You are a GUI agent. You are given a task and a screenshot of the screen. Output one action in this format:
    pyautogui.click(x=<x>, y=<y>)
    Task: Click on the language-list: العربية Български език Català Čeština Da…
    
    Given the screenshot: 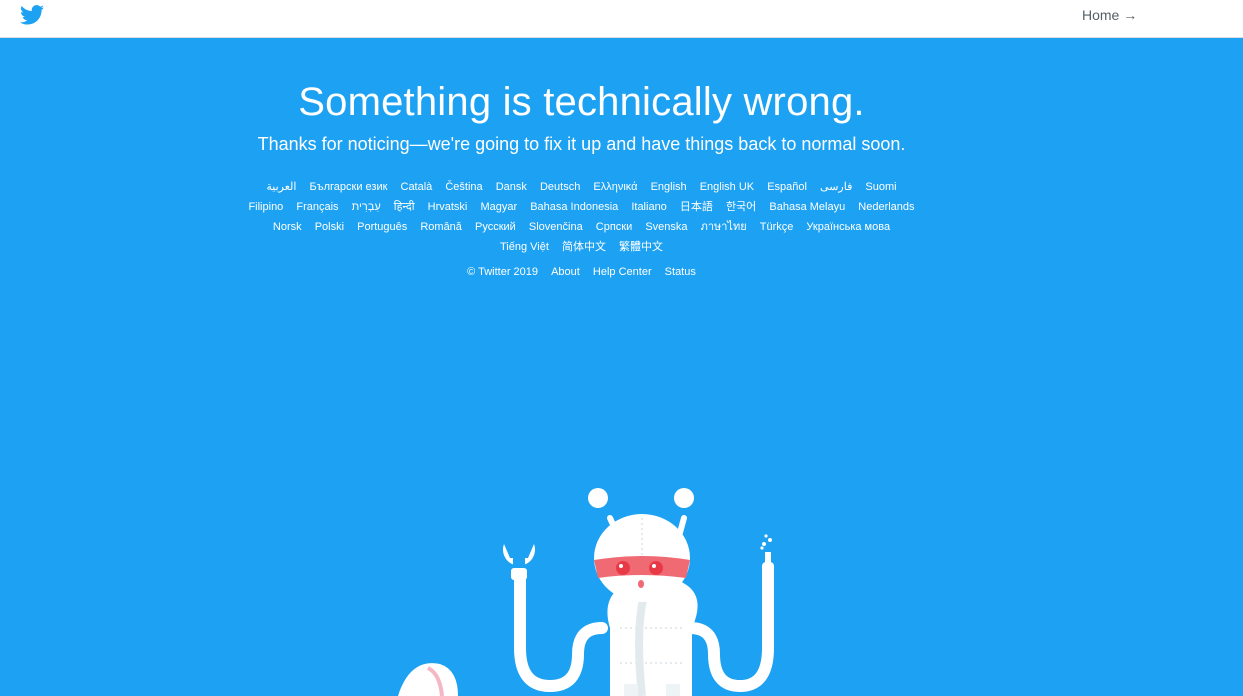 What is the action you would take?
    pyautogui.click(x=581, y=217)
    